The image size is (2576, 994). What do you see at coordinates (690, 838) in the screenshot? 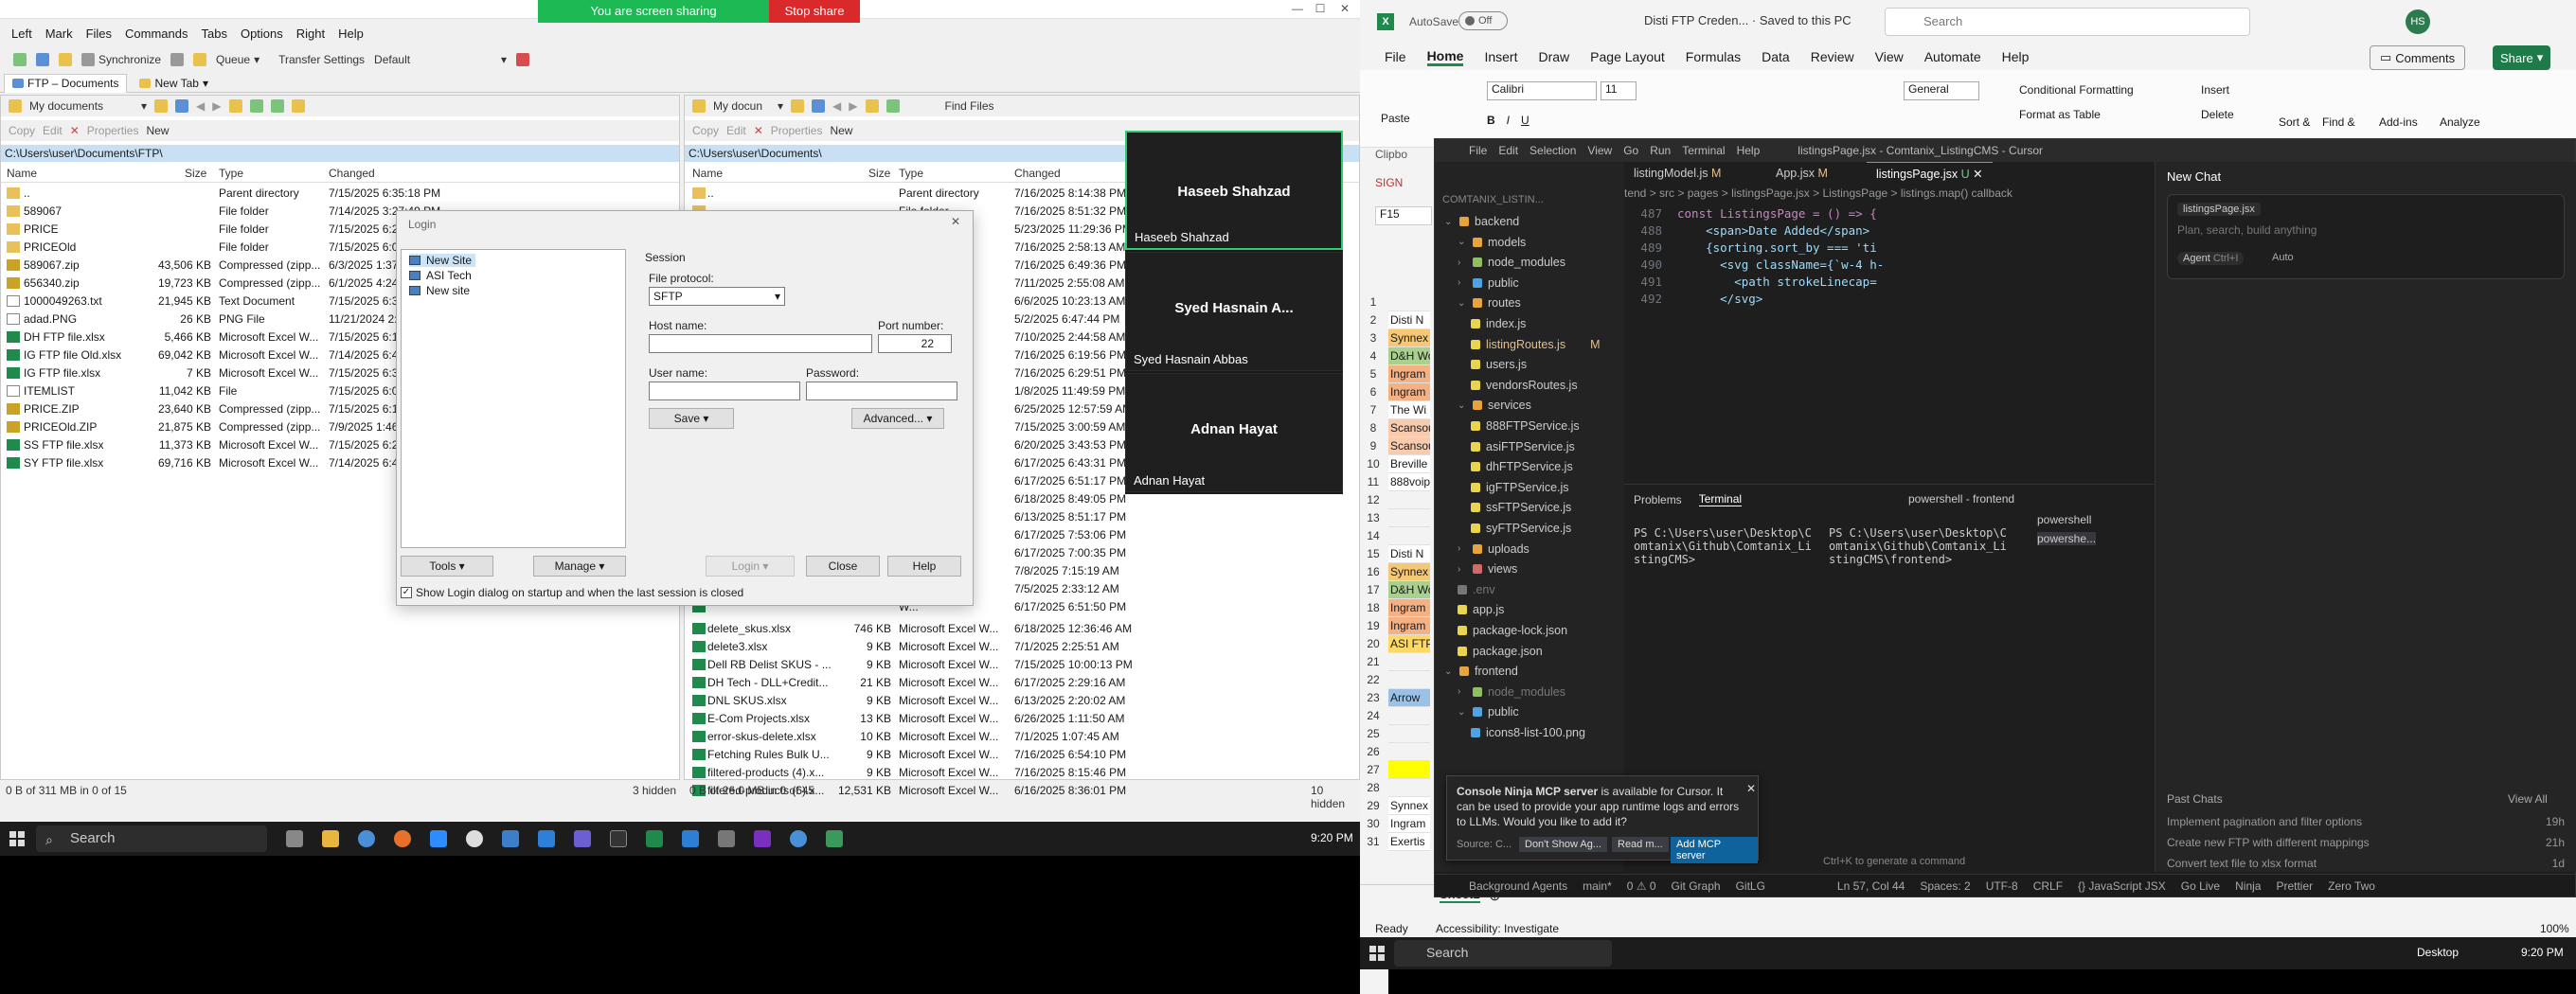
I see `vscode-icon` at bounding box center [690, 838].